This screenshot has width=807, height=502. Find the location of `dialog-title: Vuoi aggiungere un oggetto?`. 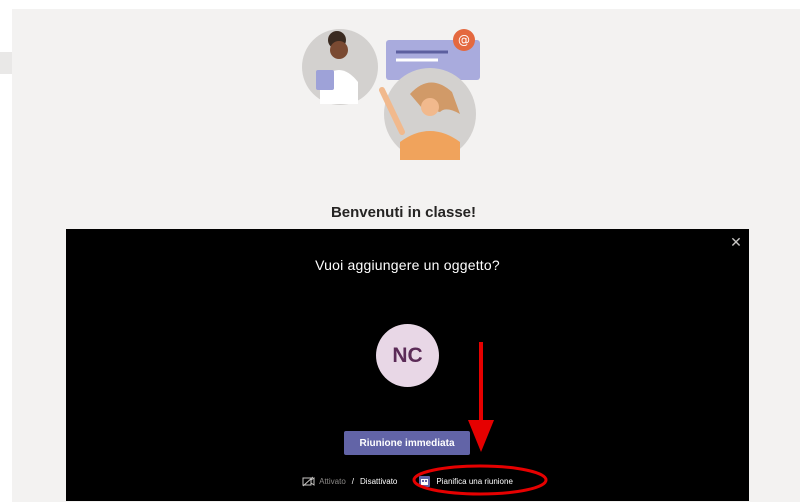

dialog-title: Vuoi aggiungere un oggetto? is located at coordinates (407, 265).